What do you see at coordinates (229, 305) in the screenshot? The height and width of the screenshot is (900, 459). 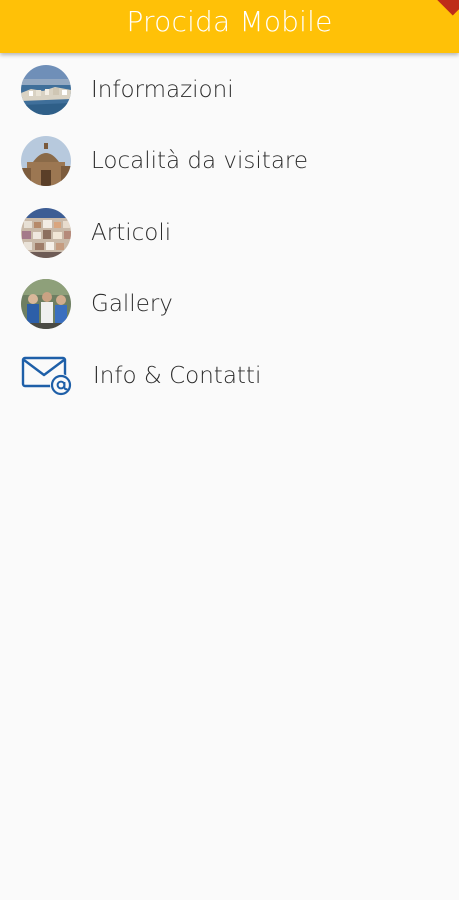 I see `menu-item-gallery: Gallery` at bounding box center [229, 305].